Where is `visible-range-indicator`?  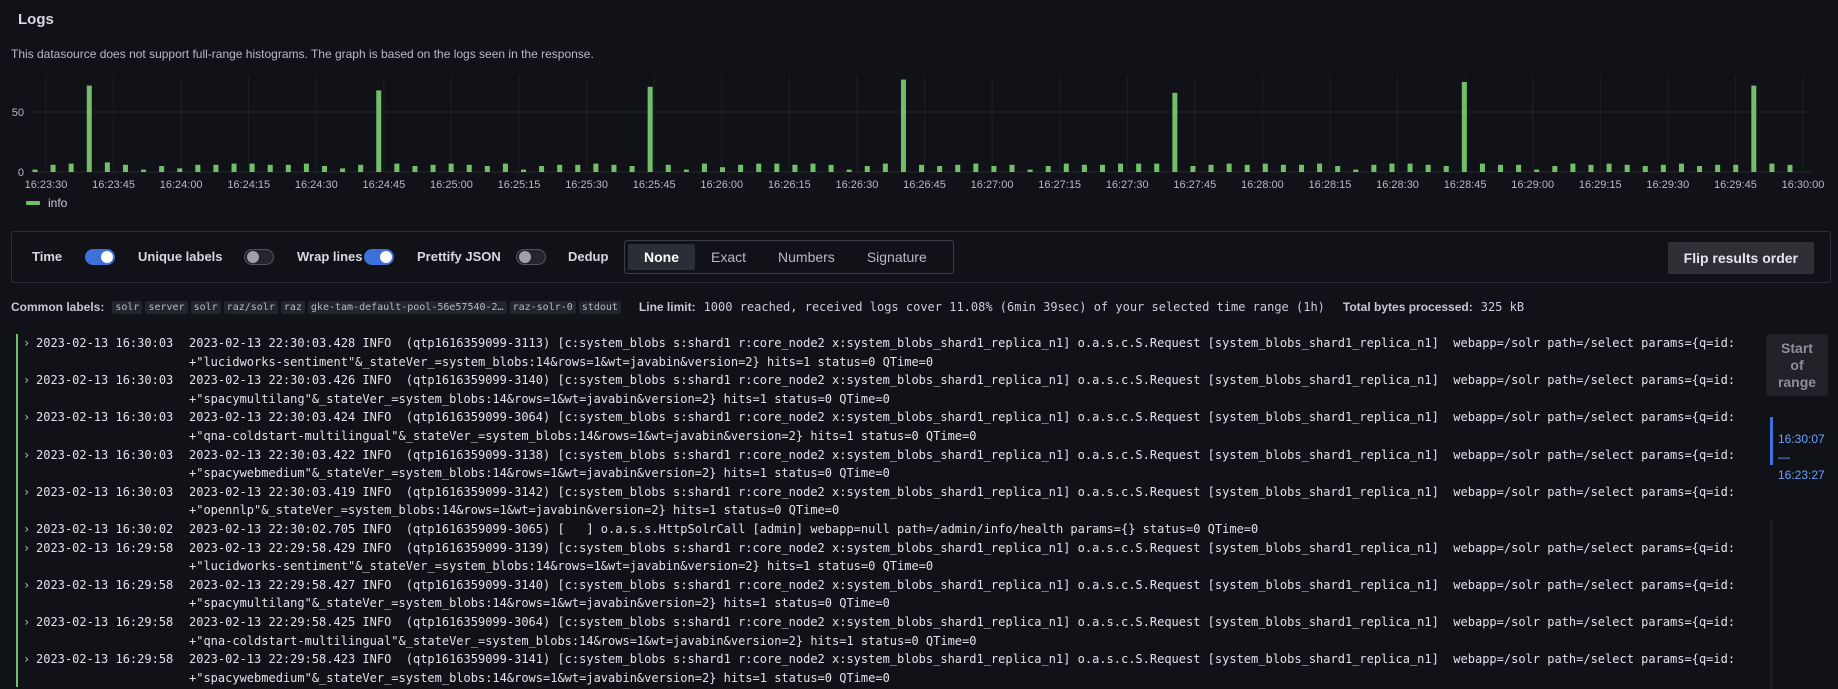
visible-range-indicator is located at coordinates (1771, 441).